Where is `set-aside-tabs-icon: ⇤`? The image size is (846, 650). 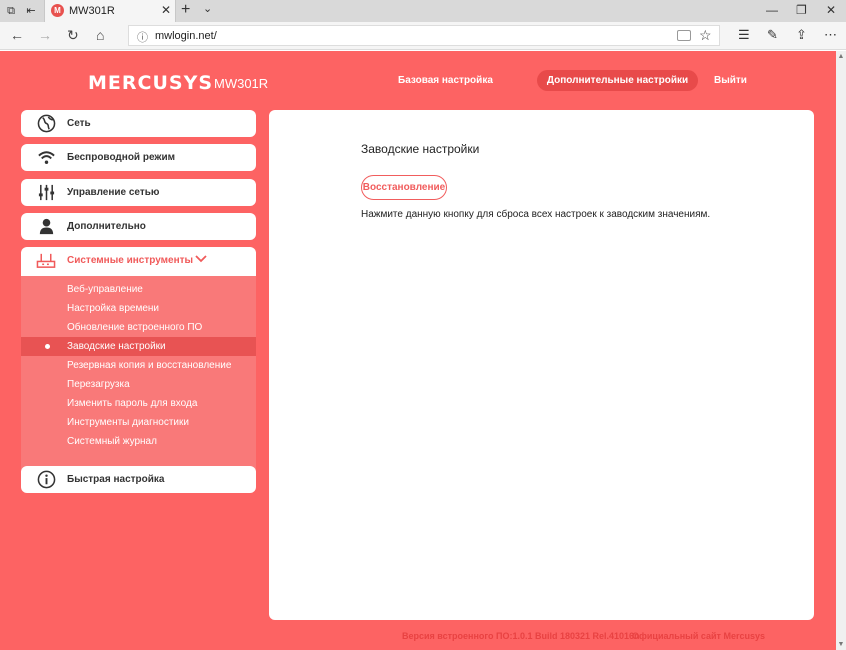 set-aside-tabs-icon: ⇤ is located at coordinates (31, 11).